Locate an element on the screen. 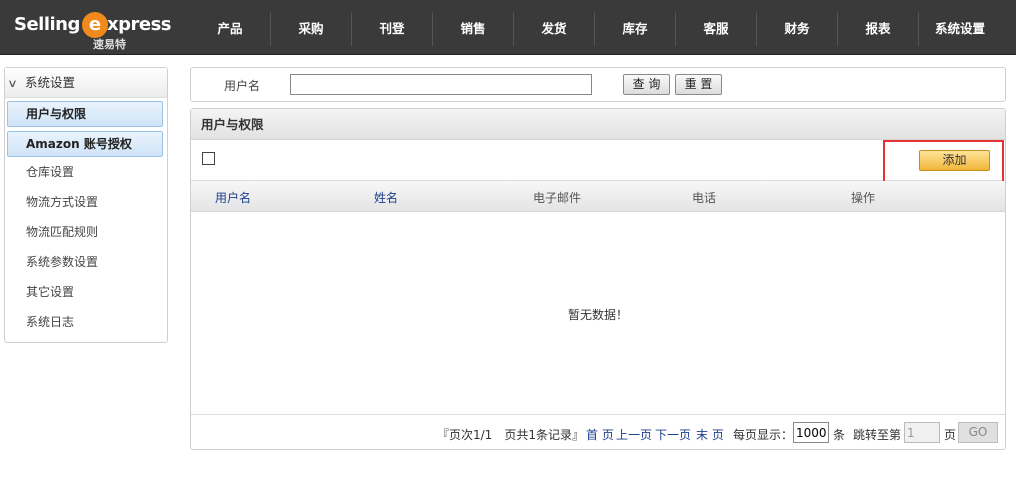 The image size is (1016, 480). nav-finance: 财务 is located at coordinates (797, 29).